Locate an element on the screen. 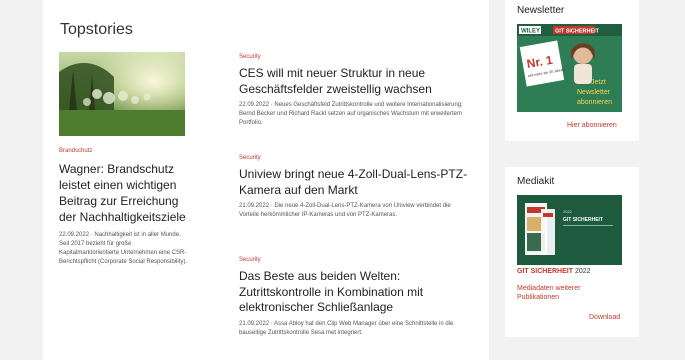 This screenshot has height=360, width=685. mediakit-caption: GIT SICHERHEIT 2022 is located at coordinates (554, 271).